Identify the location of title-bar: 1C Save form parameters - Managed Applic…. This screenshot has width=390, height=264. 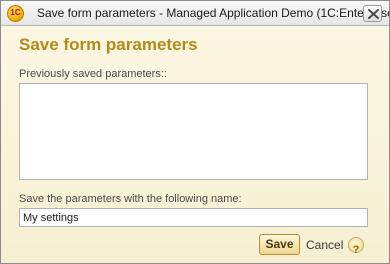
(195, 13).